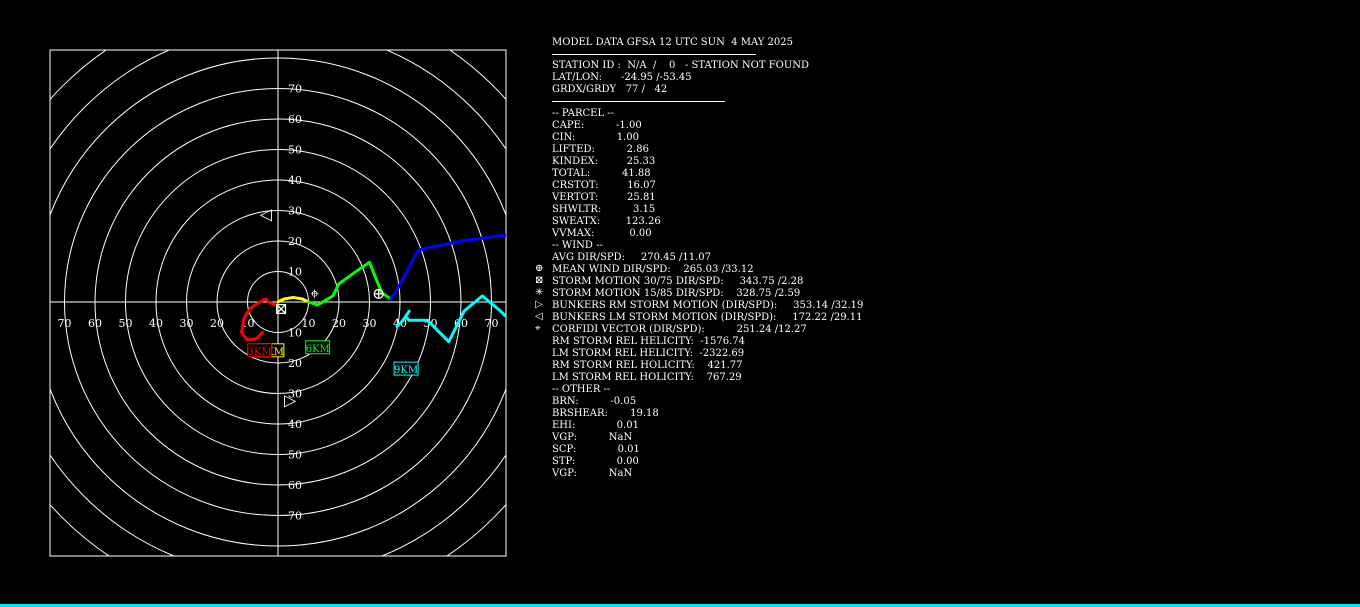  Describe the element at coordinates (378, 293) in the screenshot. I see `mean-wind-marker: ⊕` at that location.